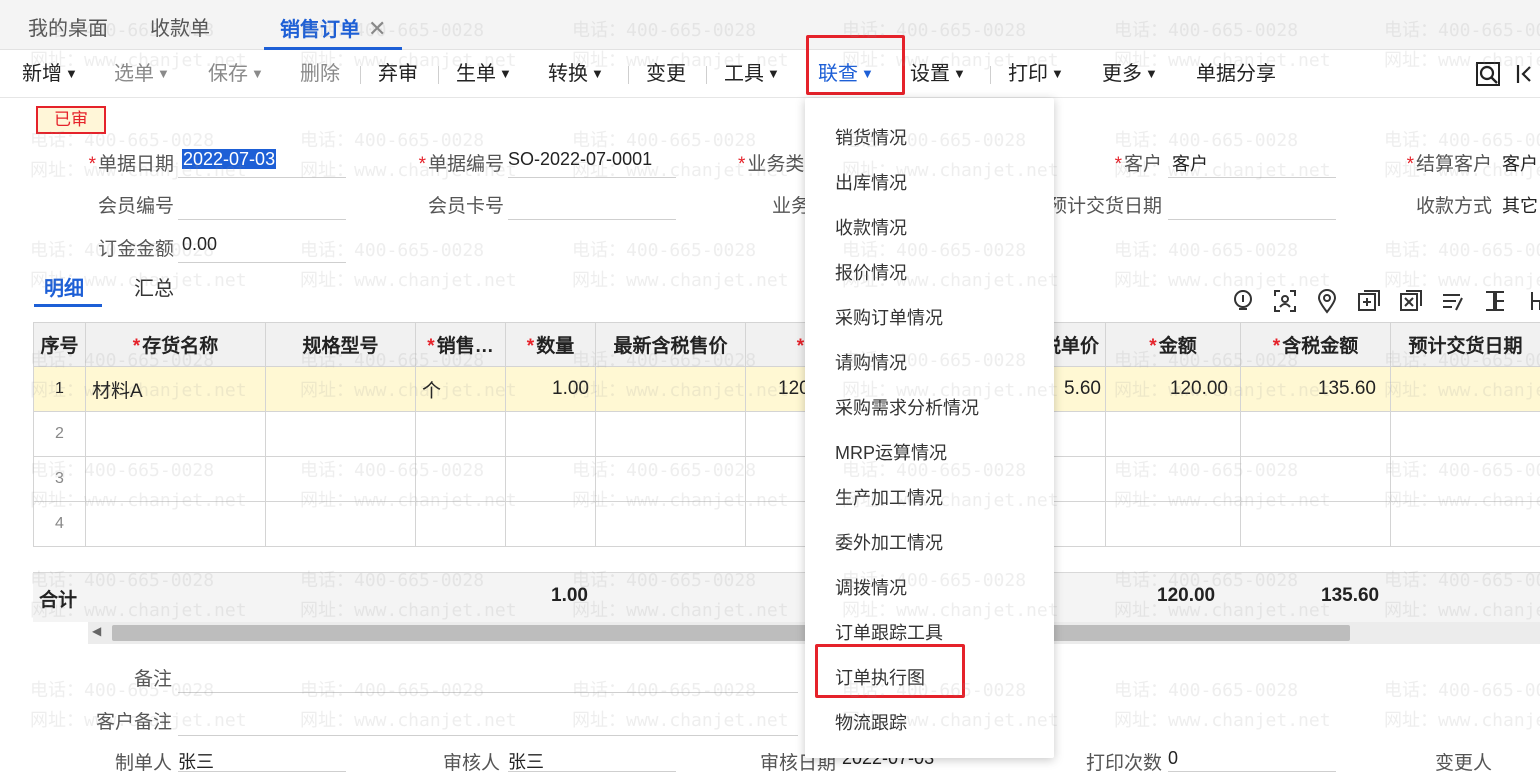 This screenshot has height=773, width=1540. I want to click on save-button: 保存 ▼, so click(236, 74).